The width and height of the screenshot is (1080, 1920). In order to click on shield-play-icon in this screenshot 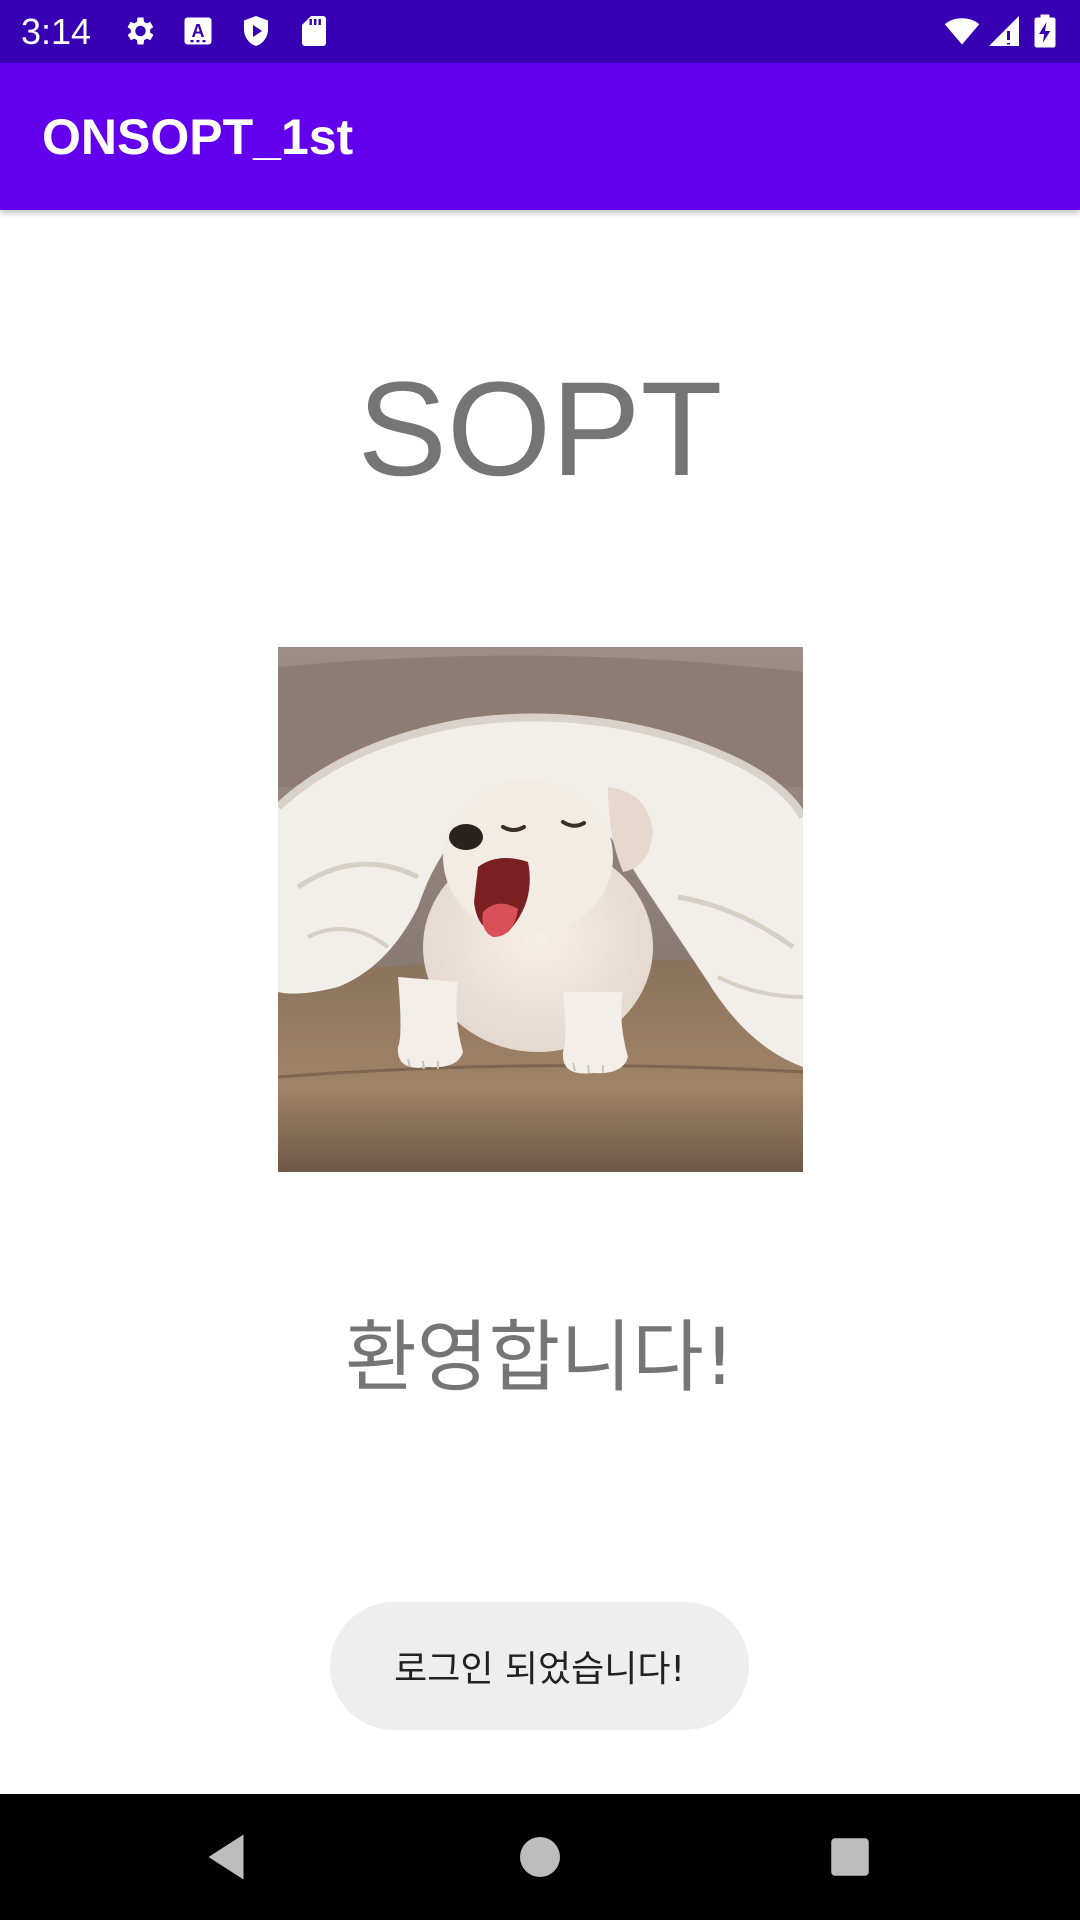, I will do `click(256, 31)`.